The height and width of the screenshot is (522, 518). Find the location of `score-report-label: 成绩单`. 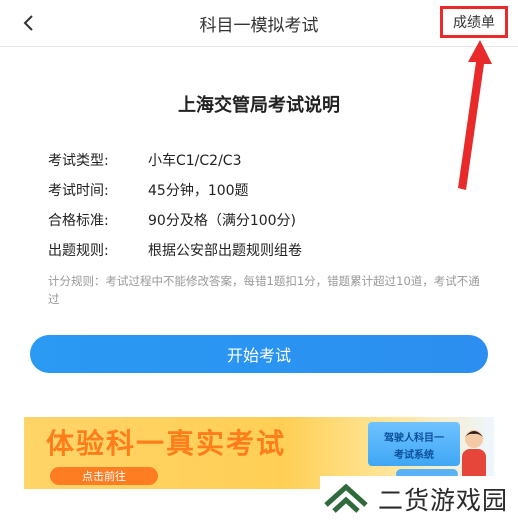

score-report-label: 成绩单 is located at coordinates (474, 23).